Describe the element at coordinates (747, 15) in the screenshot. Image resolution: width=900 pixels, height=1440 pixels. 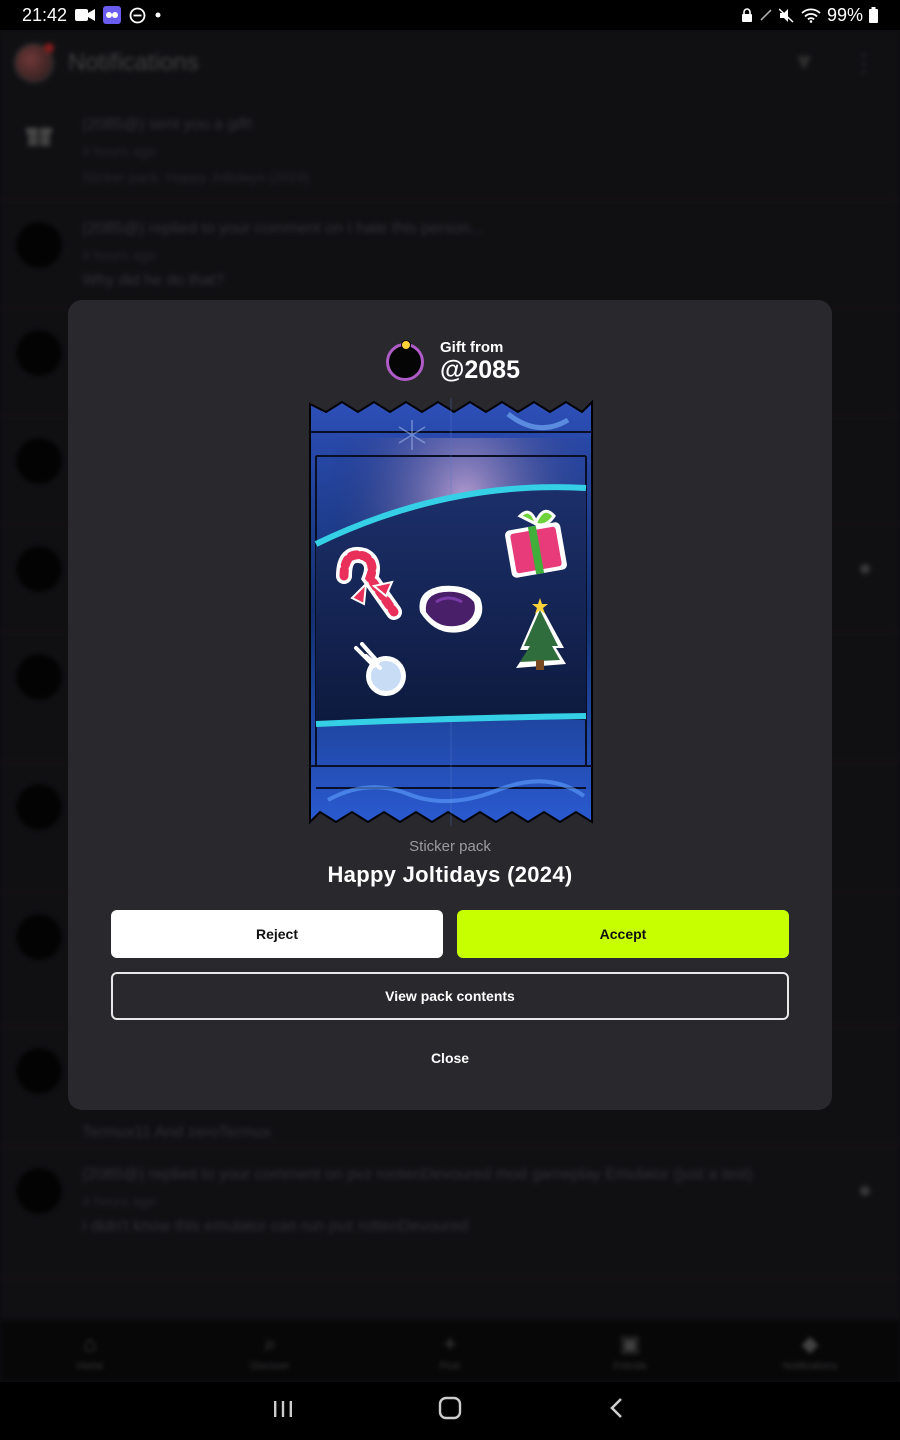
I see `lock-icon` at that location.